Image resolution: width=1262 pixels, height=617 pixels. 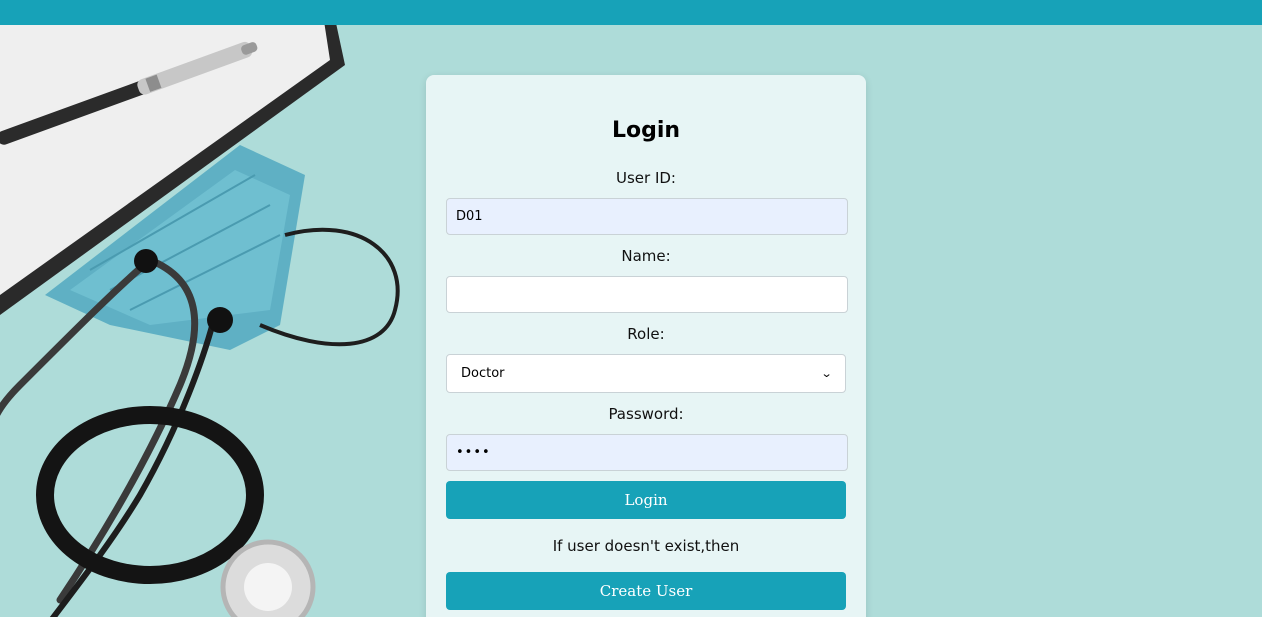 I want to click on chevron-down-icon: ⌄, so click(x=826, y=373).